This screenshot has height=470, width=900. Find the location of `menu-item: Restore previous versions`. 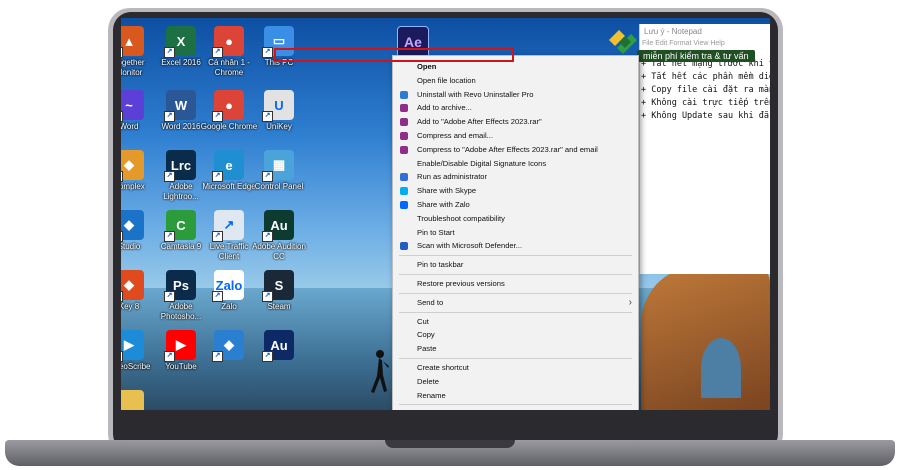

menu-item: Restore previous versions is located at coordinates (515, 284).